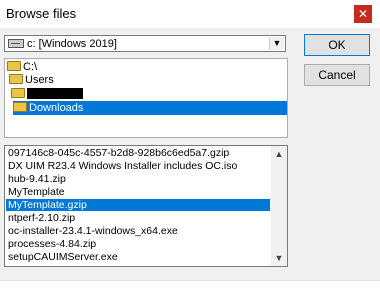  Describe the element at coordinates (39, 80) in the screenshot. I see `folder-label: Users` at that location.